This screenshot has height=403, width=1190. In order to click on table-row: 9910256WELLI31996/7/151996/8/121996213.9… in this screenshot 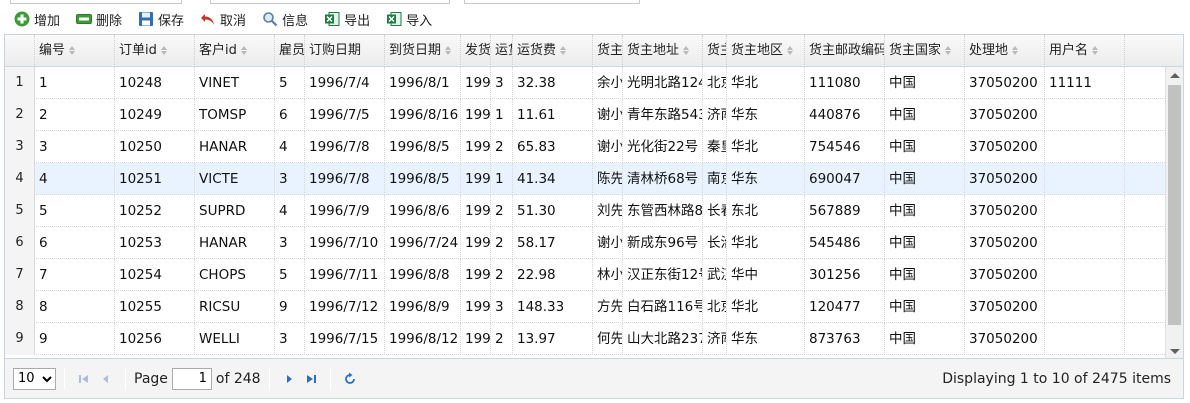, I will do `click(585, 339)`.